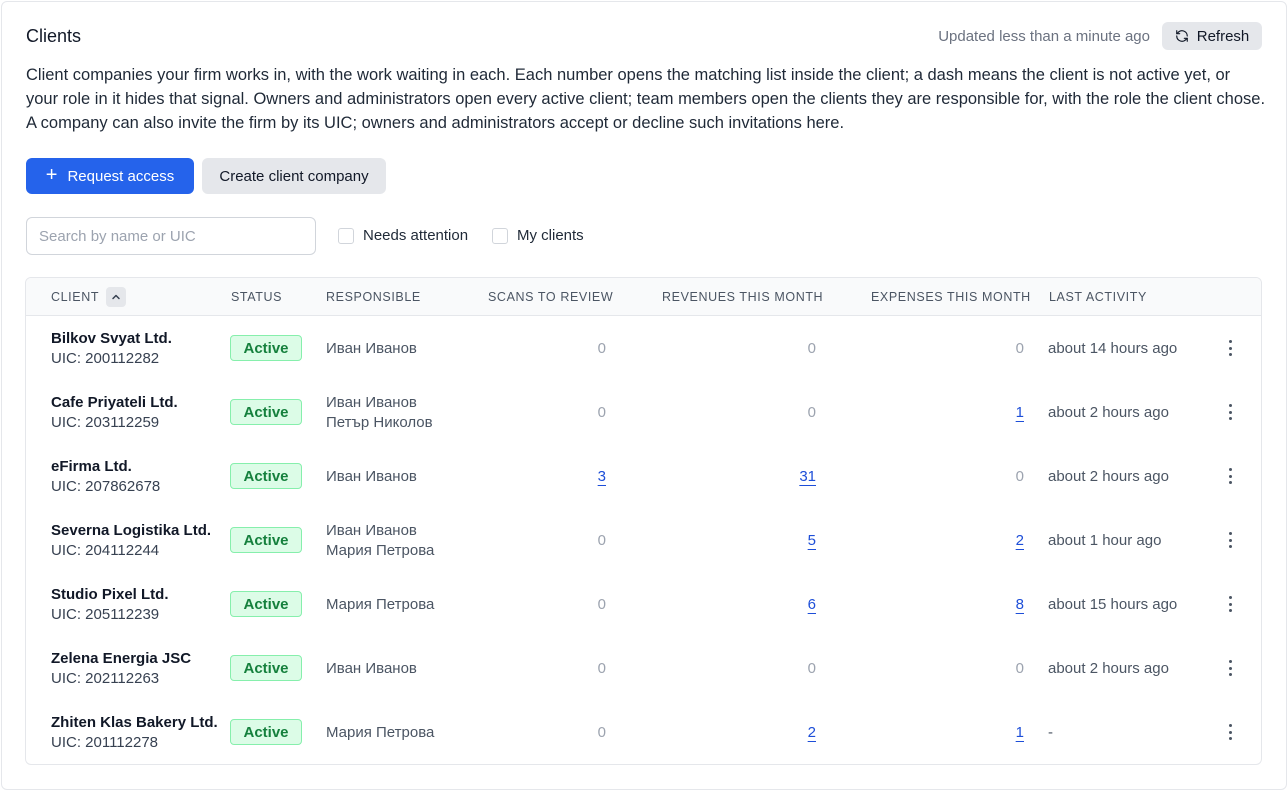 The image size is (1288, 791). I want to click on request-access-button: + Request access, so click(110, 176).